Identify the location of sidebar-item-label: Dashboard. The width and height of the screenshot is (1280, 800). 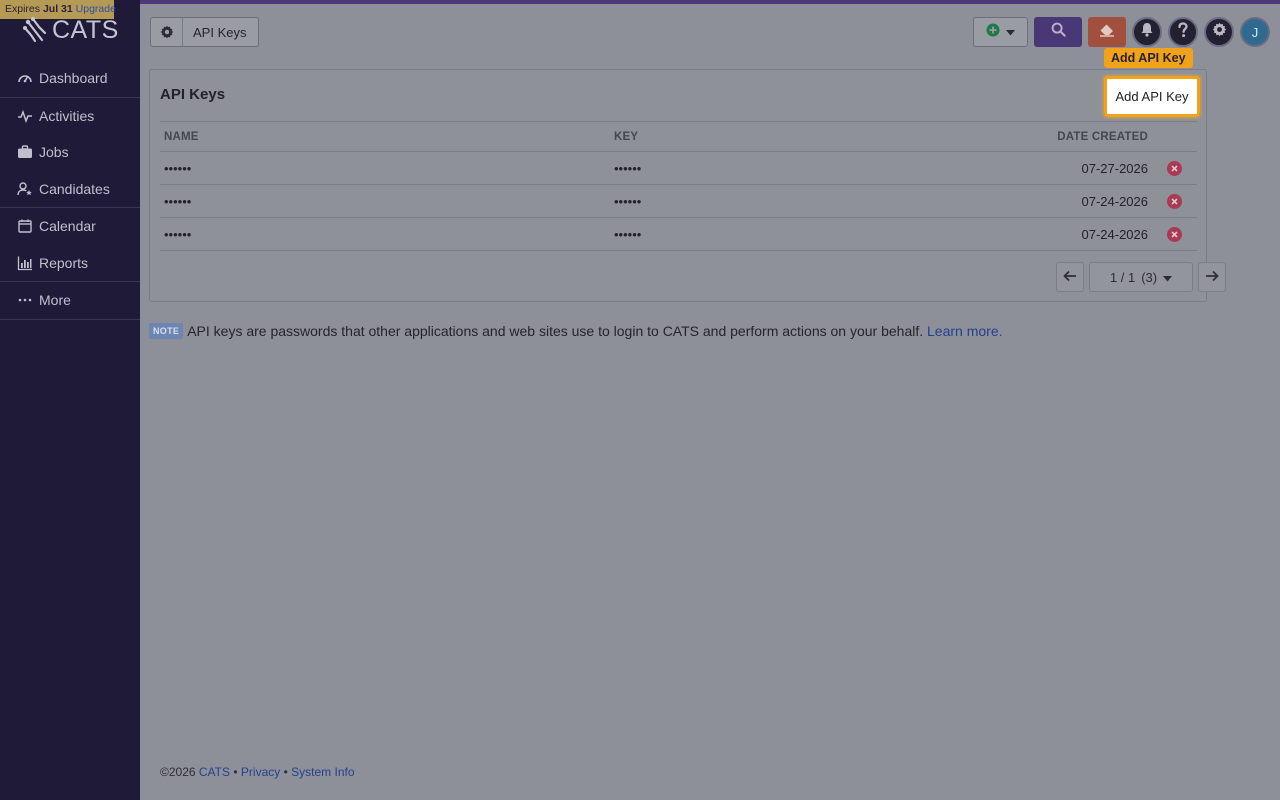
(73, 78).